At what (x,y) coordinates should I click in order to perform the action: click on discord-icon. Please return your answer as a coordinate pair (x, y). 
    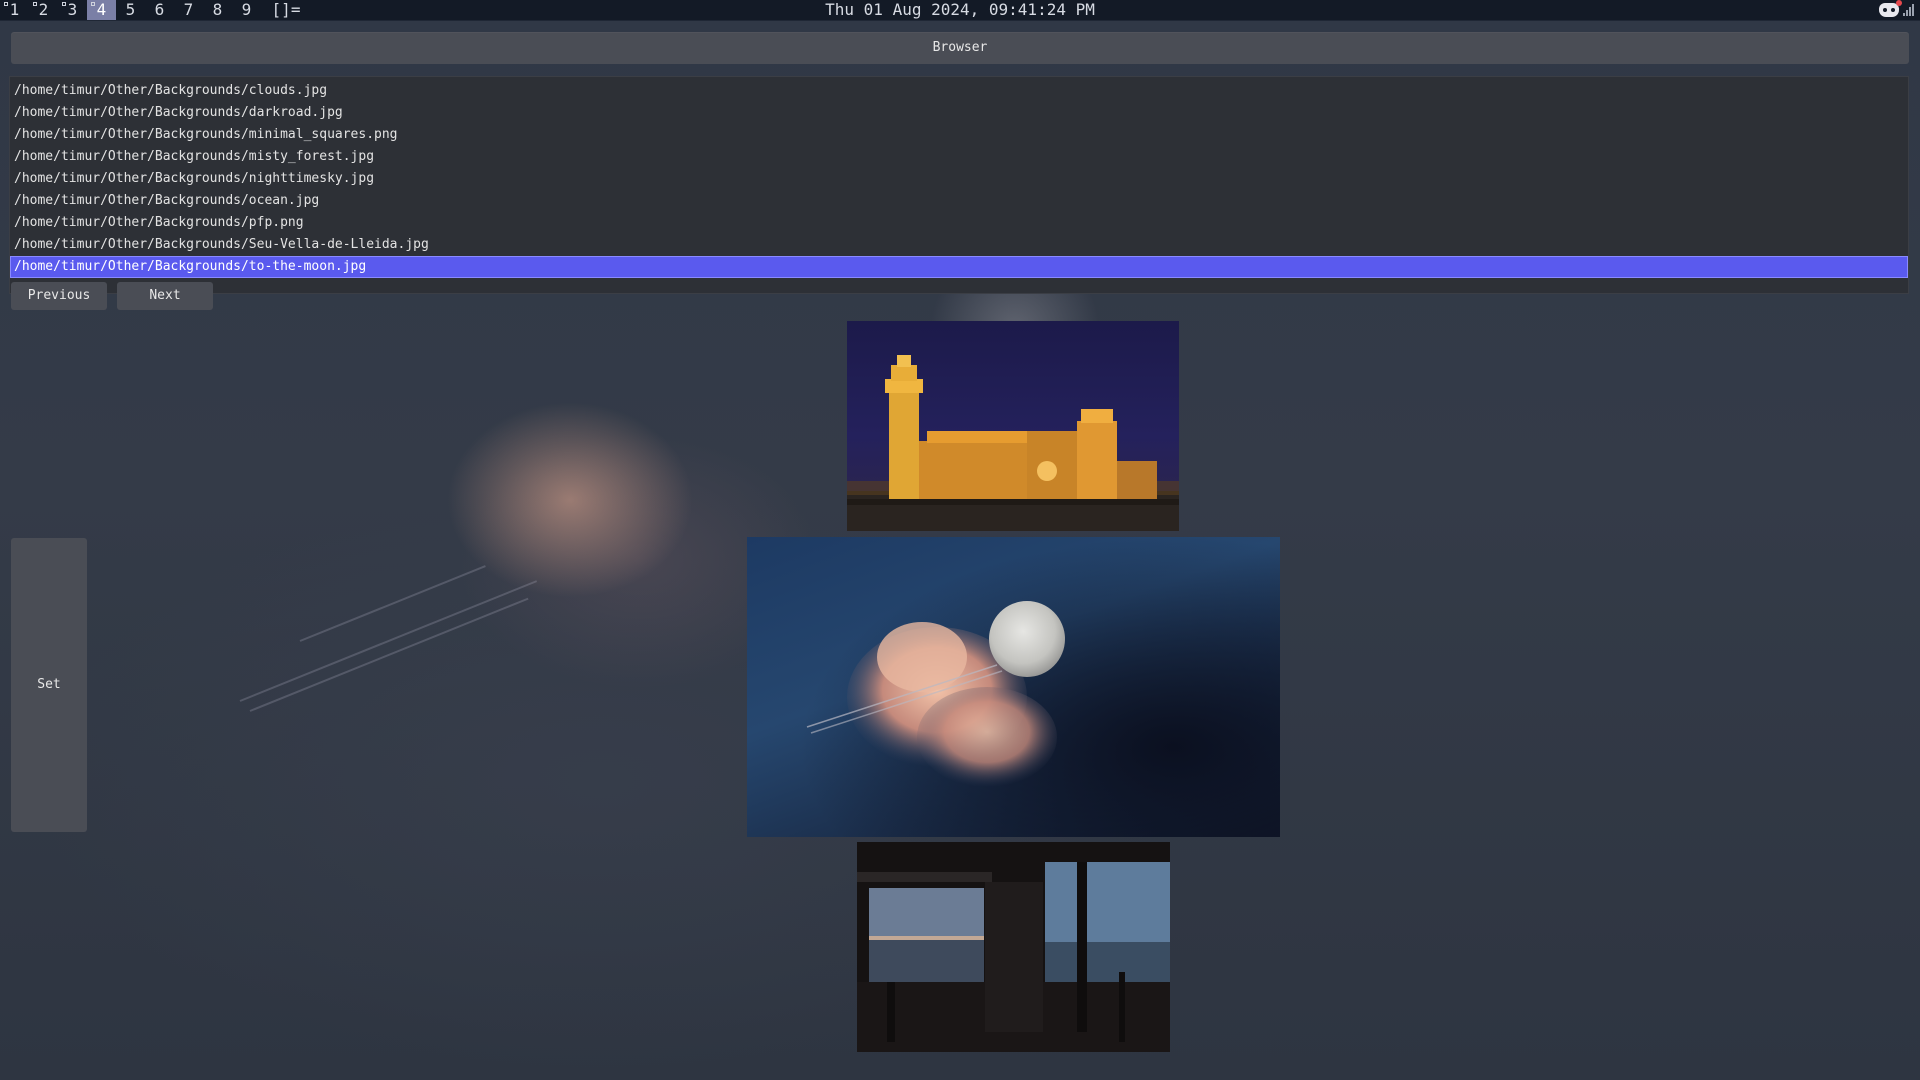
    Looking at the image, I should click on (1890, 8).